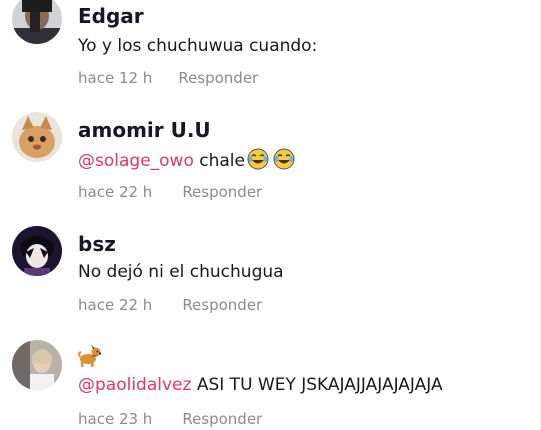  What do you see at coordinates (319, 385) in the screenshot?
I see `comment-body: ASI TU WEY JSKAJAJJAJAJAJAJA` at bounding box center [319, 385].